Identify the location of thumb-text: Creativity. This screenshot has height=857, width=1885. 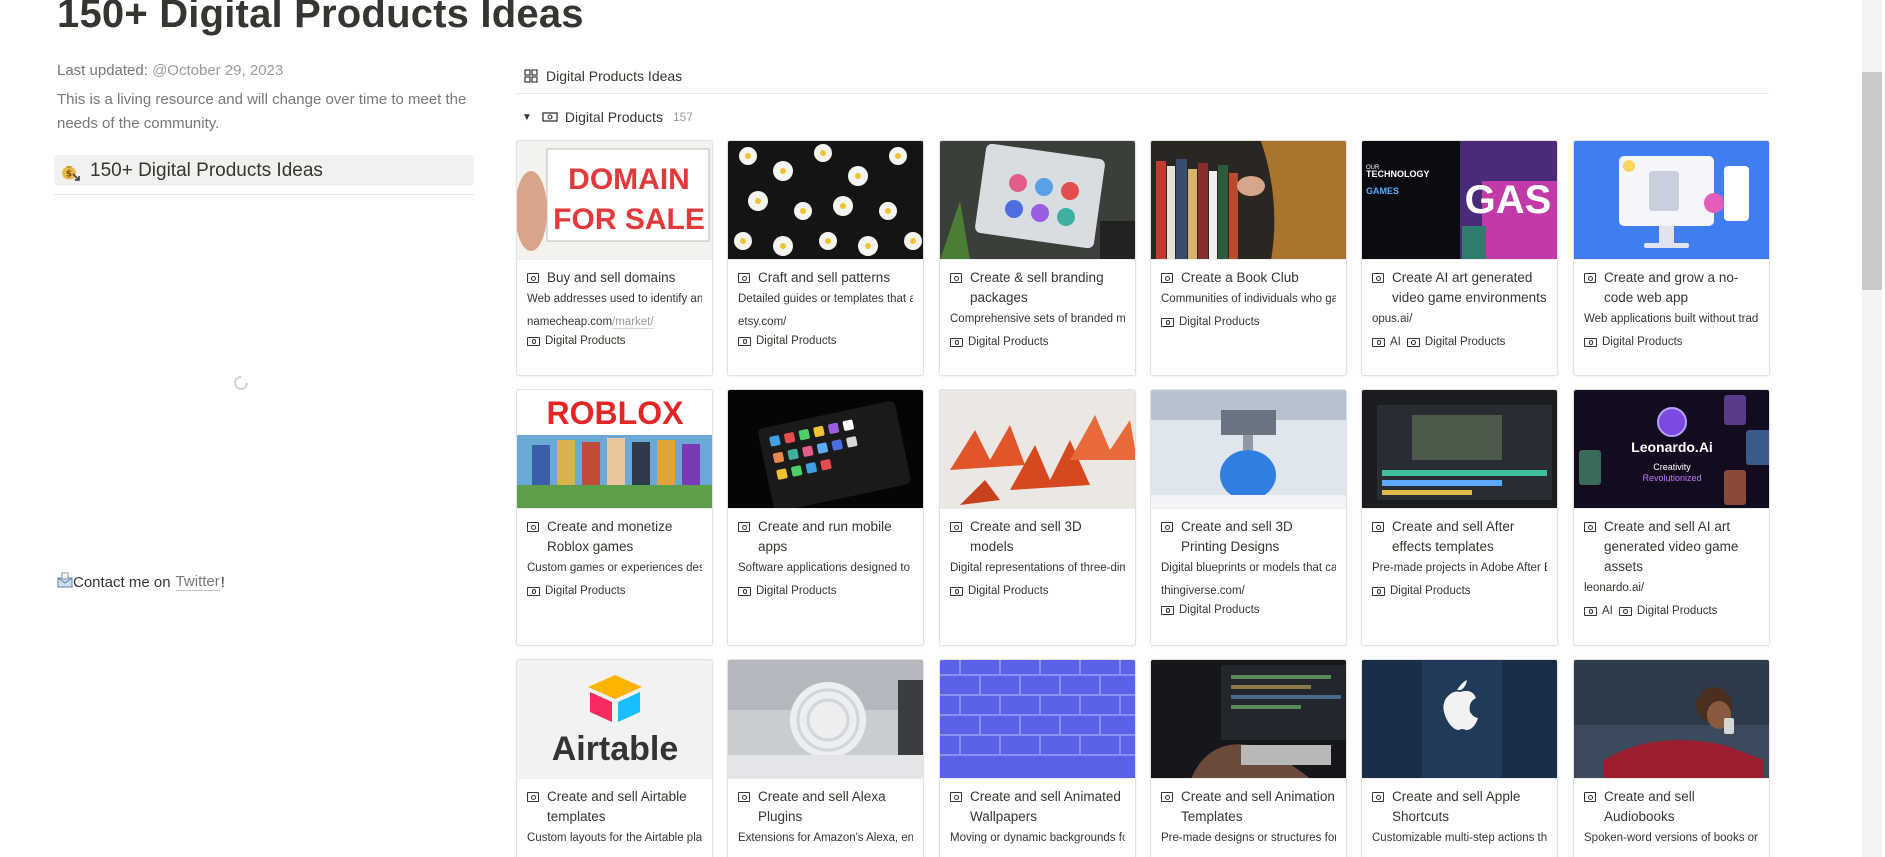
(1672, 467).